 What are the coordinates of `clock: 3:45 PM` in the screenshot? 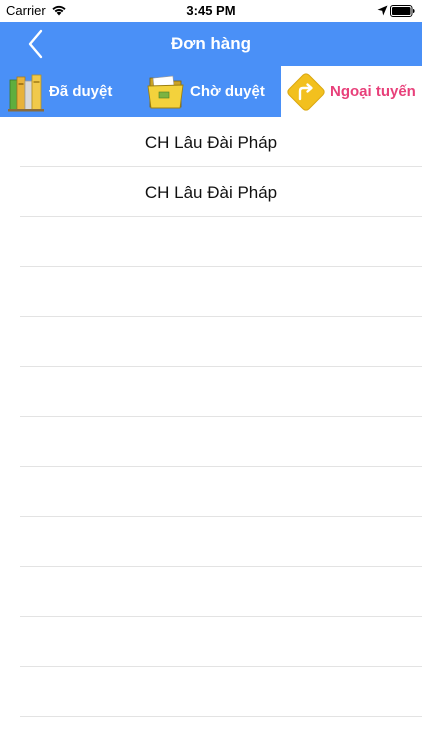 It's located at (211, 10).